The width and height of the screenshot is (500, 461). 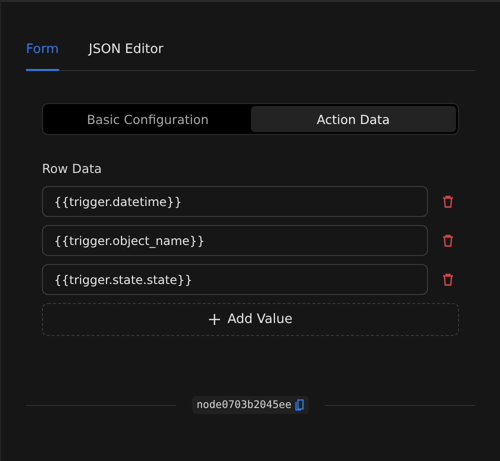 I want to click on tab: Form, so click(x=42, y=54).